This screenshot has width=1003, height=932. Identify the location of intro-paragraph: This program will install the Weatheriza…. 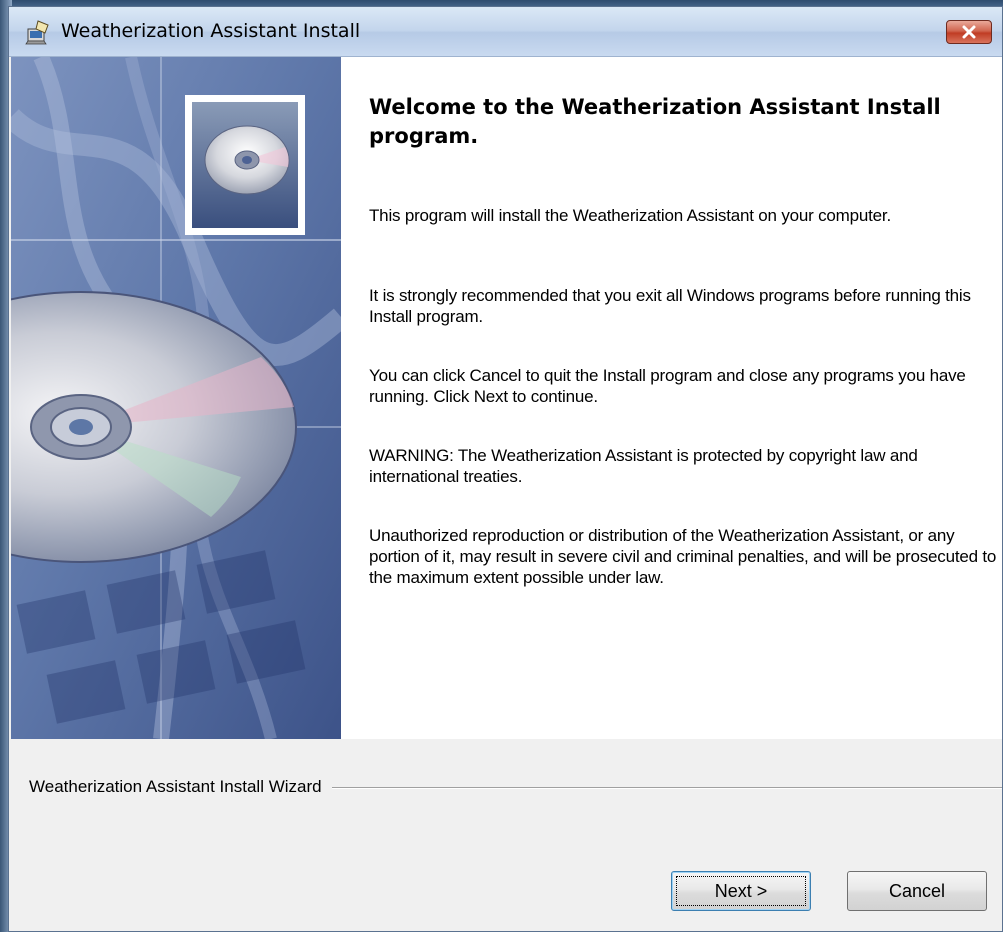
(630, 215).